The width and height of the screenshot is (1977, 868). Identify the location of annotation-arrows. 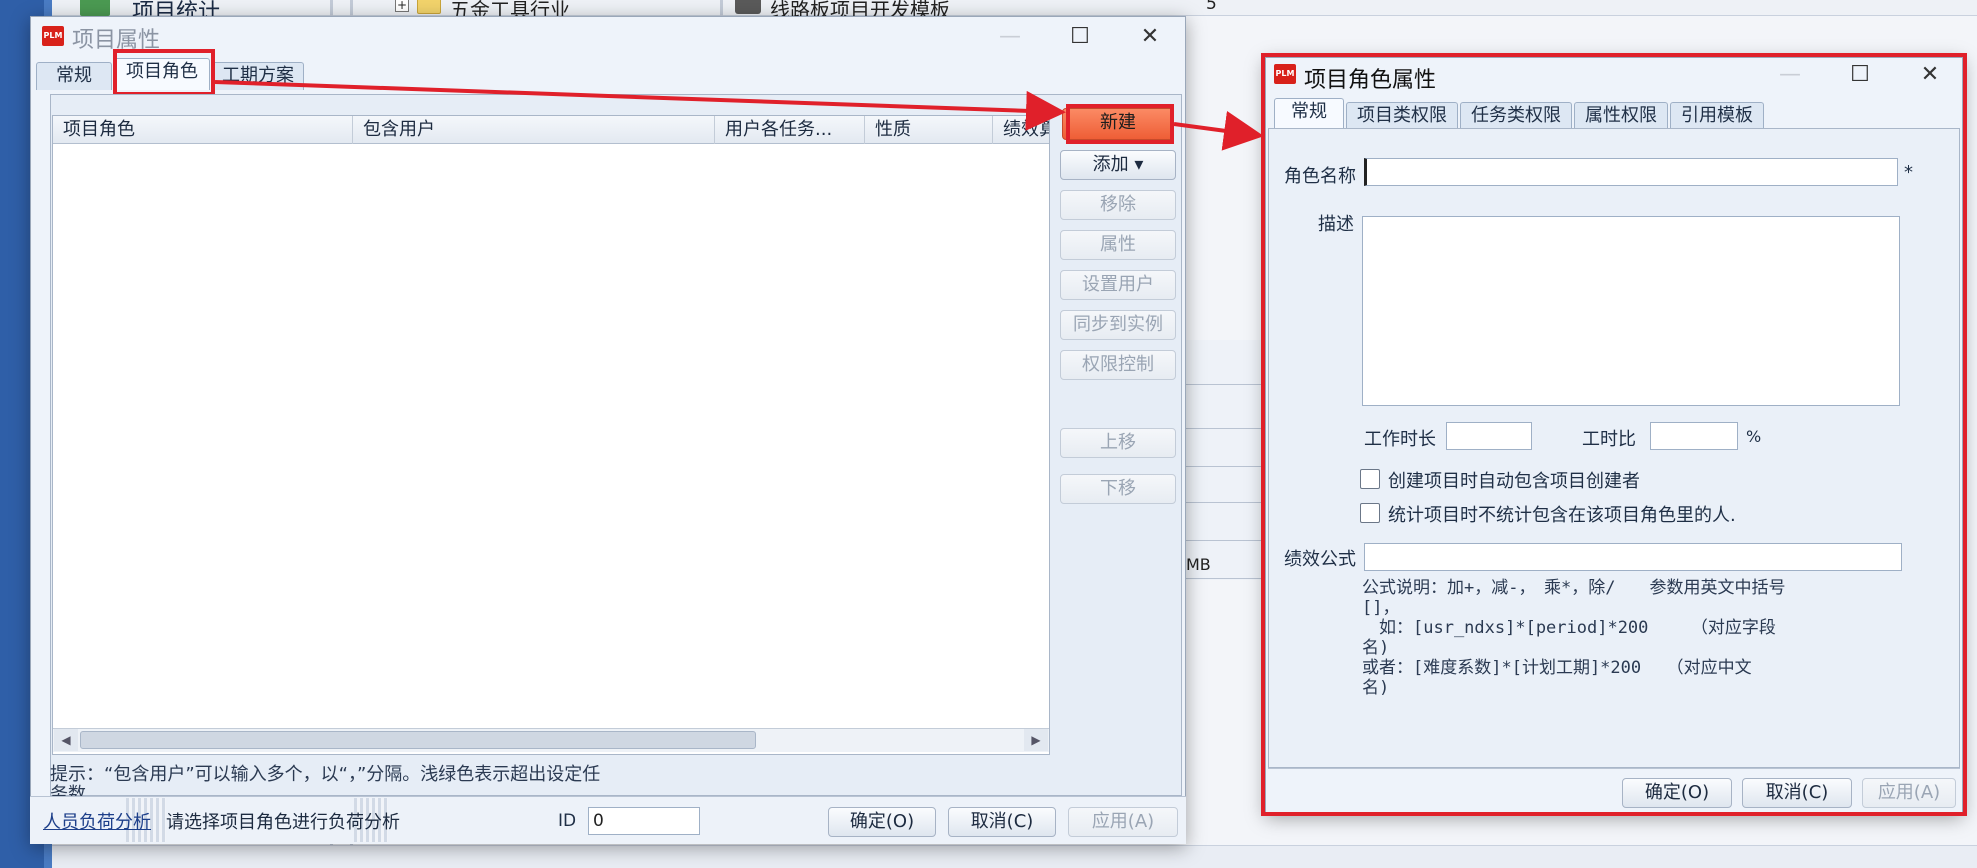
(739, 115).